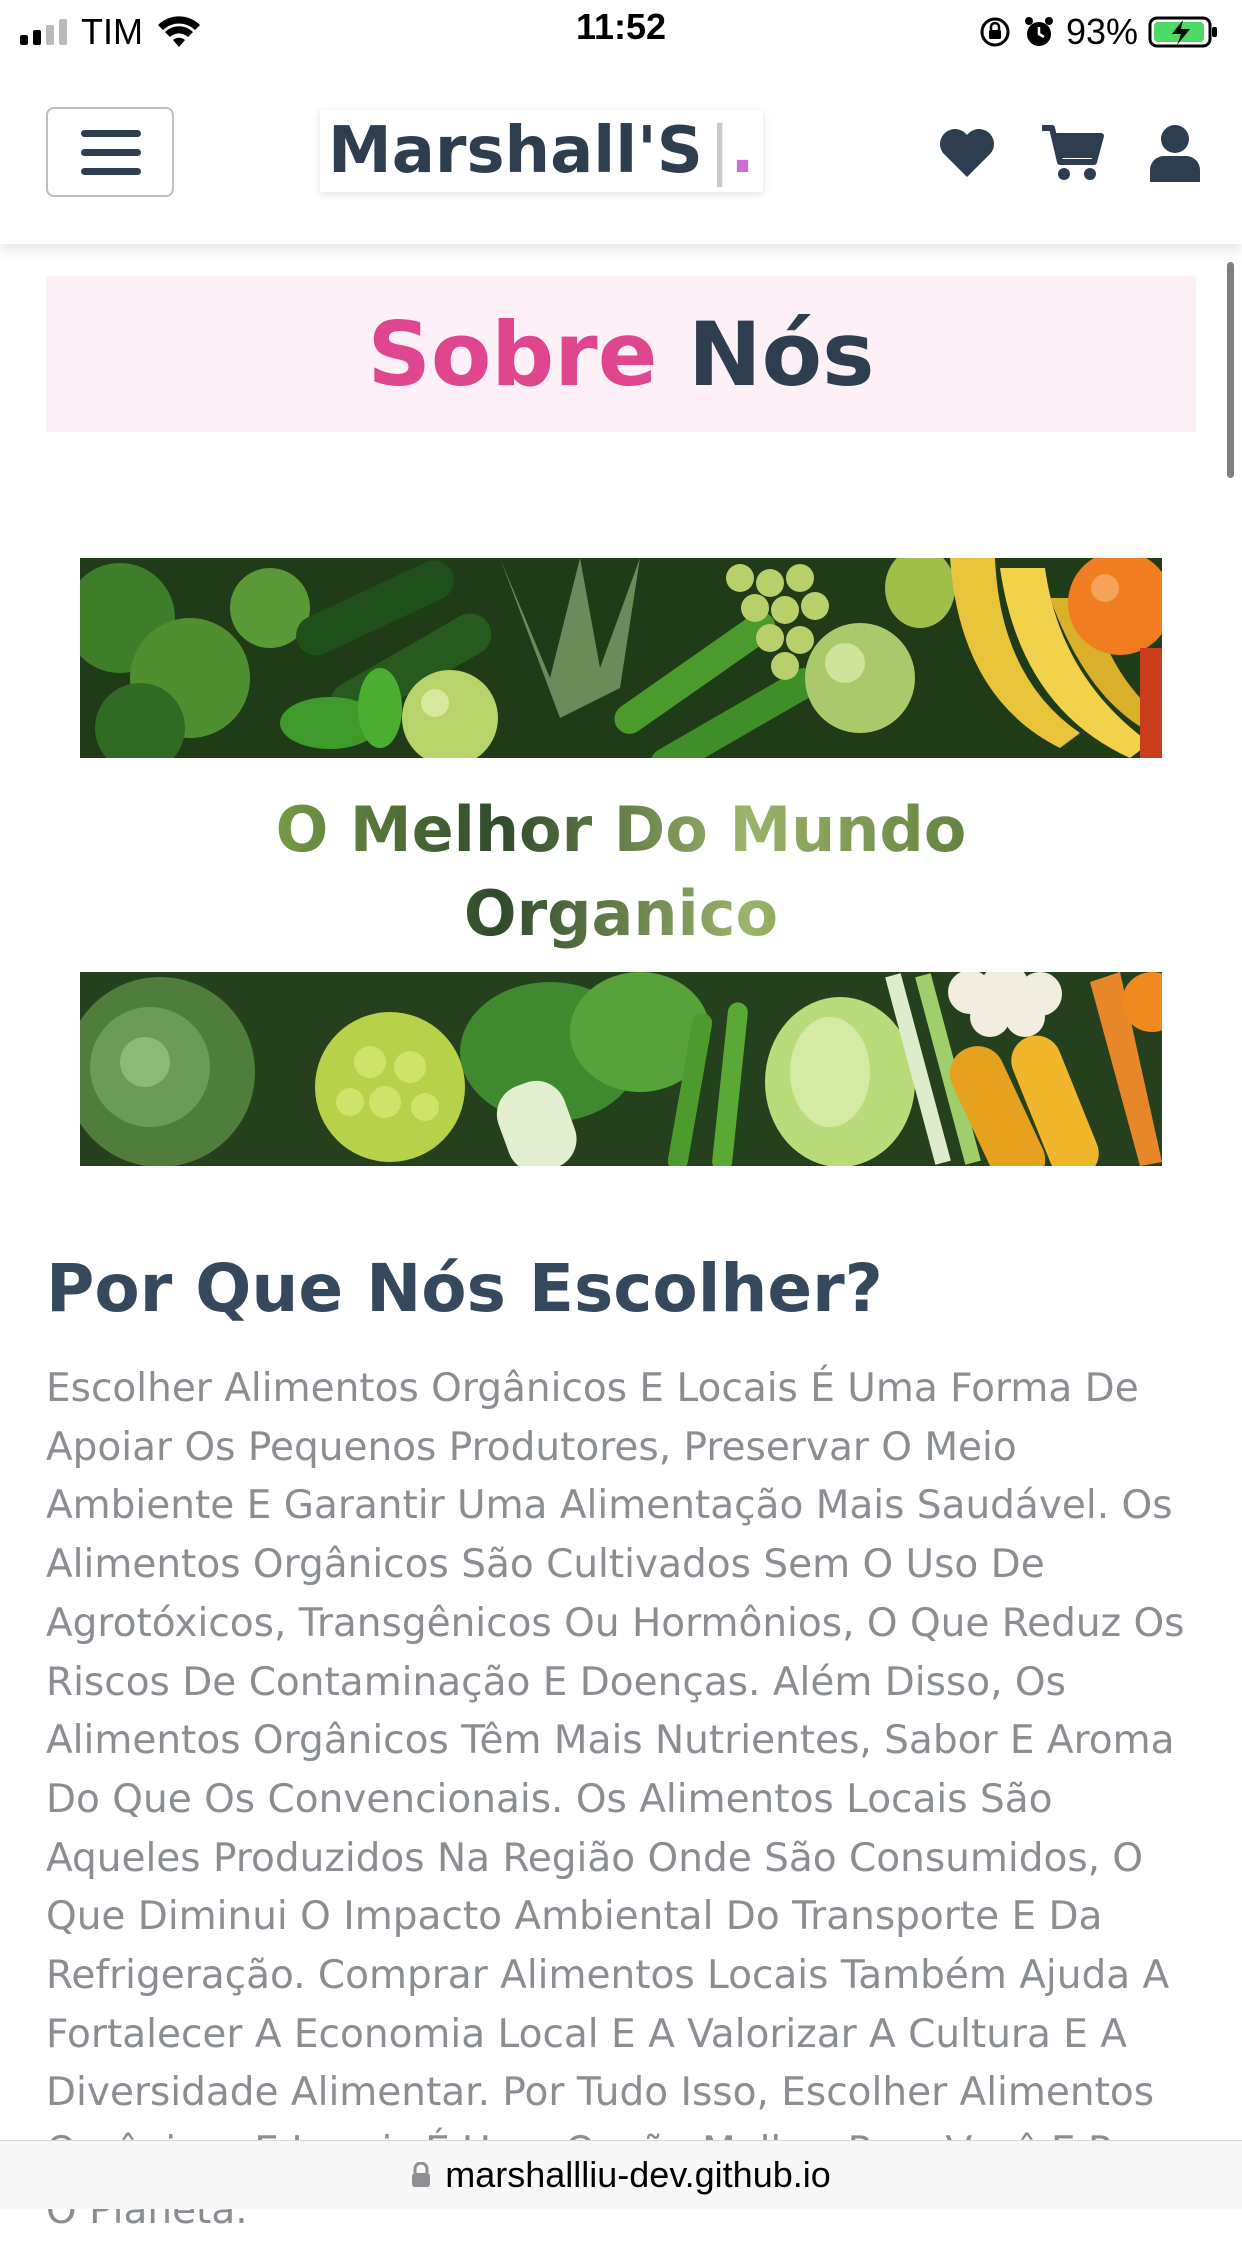 The width and height of the screenshot is (1242, 2241). I want to click on page-title: Sobre Nós, so click(621, 354).